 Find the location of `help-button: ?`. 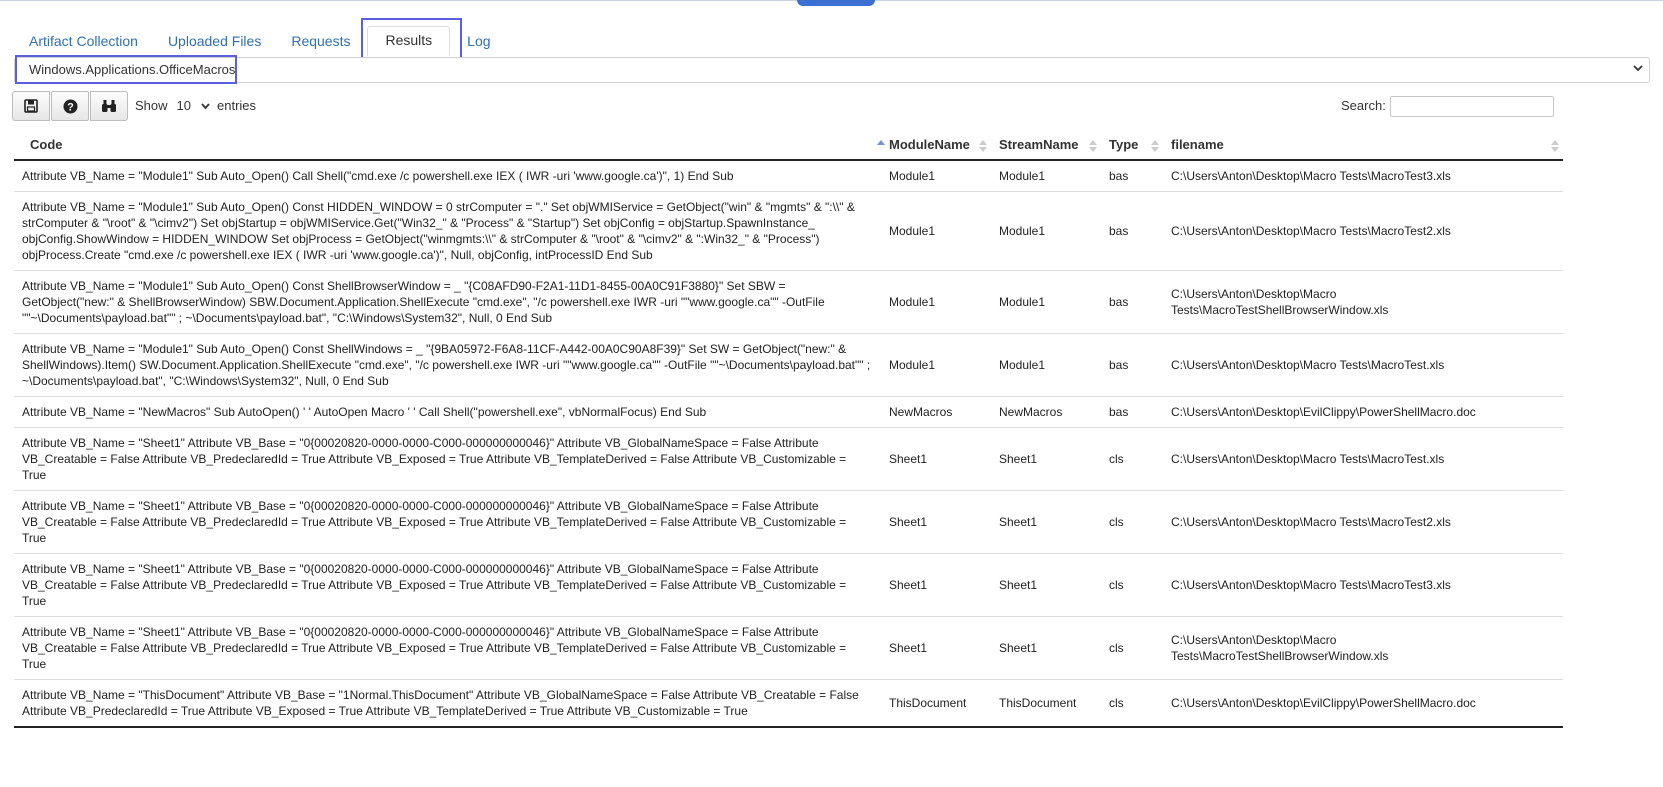

help-button: ? is located at coordinates (70, 106).